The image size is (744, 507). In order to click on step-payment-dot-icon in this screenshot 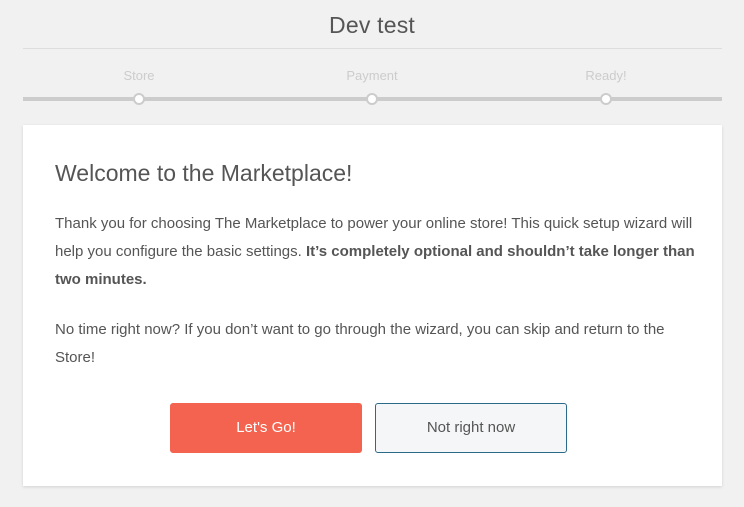, I will do `click(372, 99)`.